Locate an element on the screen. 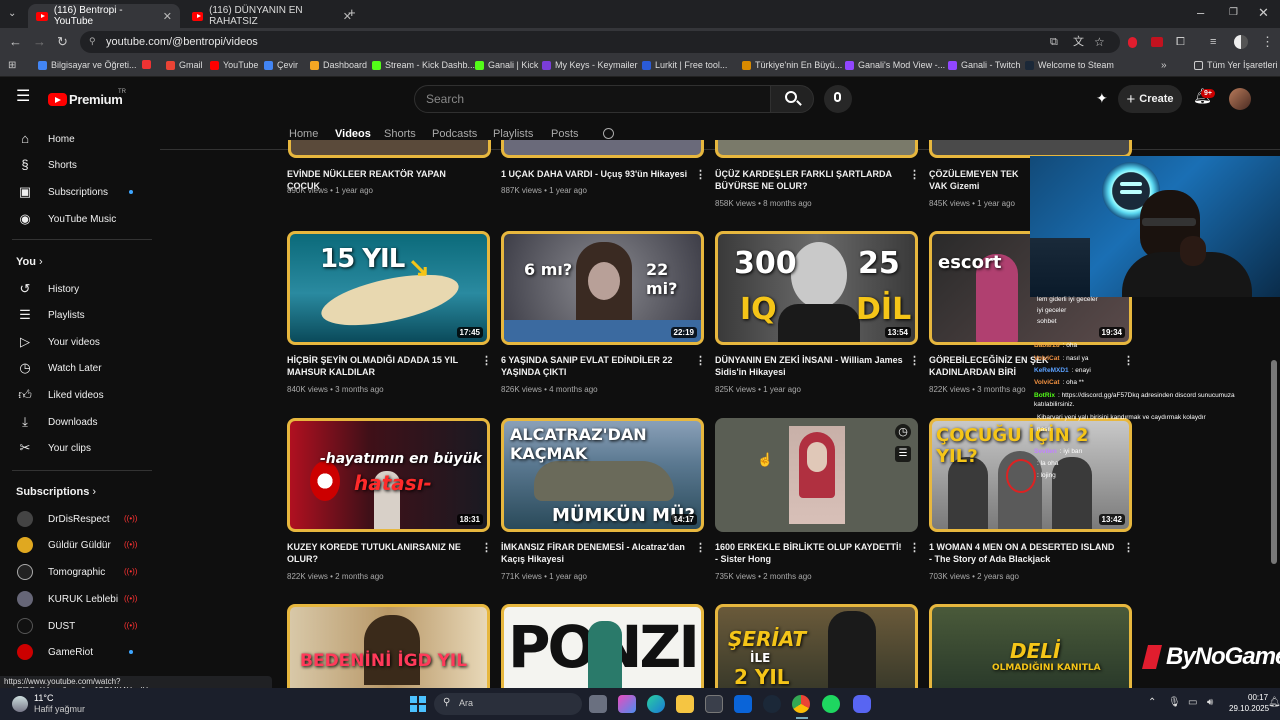 This screenshot has height=720, width=1280. tray-overflow-icon: ⌃ is located at coordinates (1152, 702).